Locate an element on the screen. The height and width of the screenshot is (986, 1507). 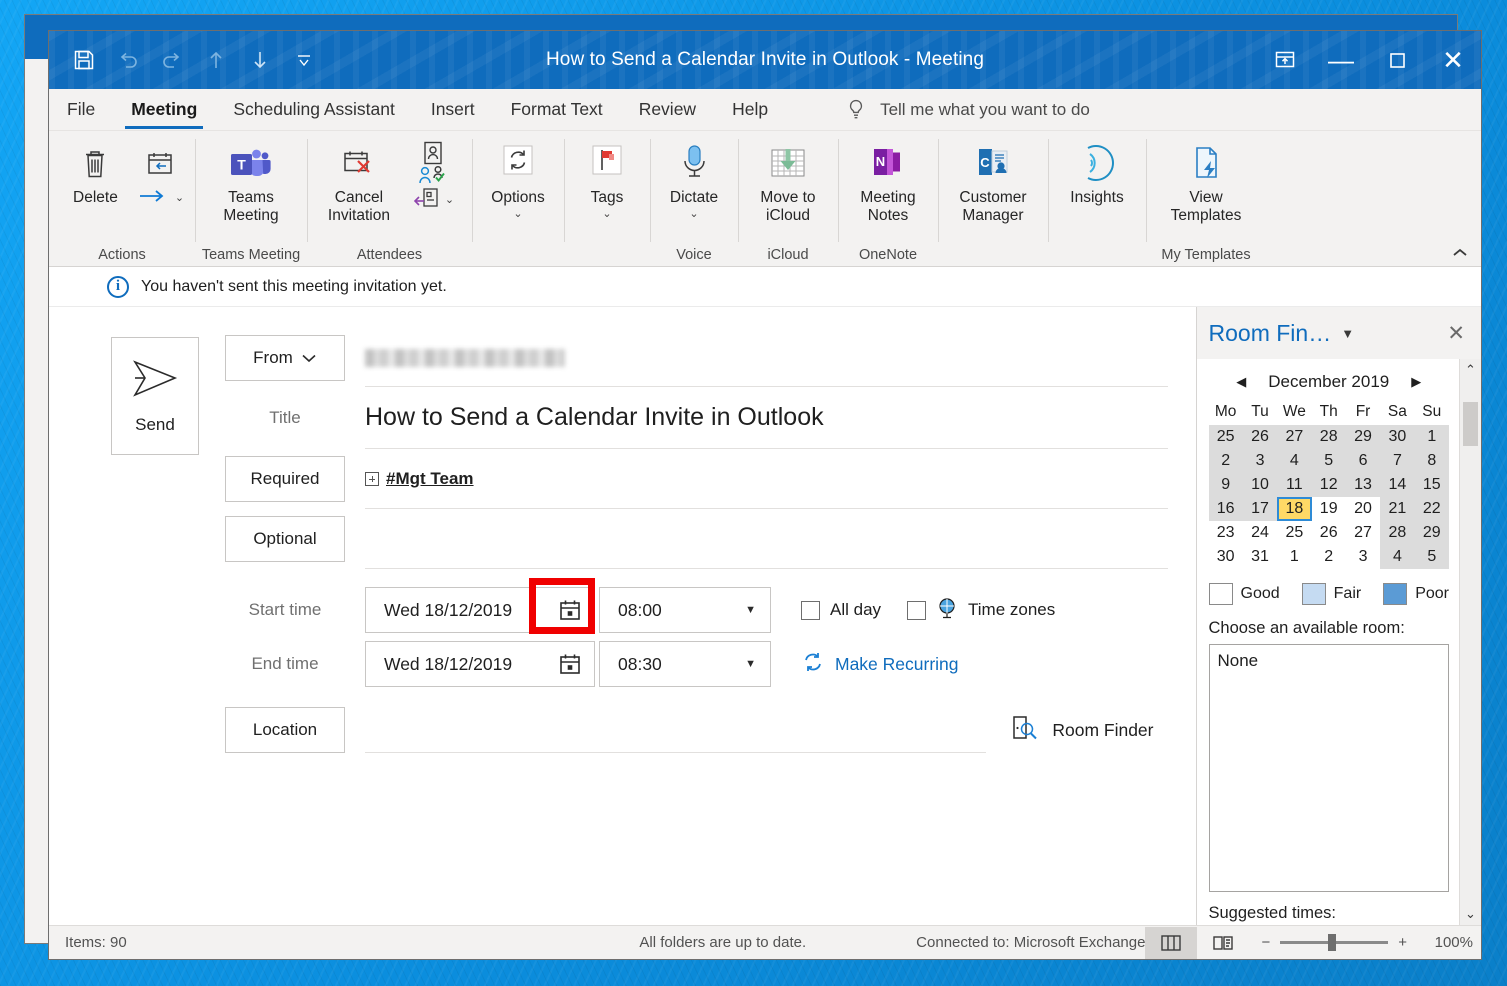
from-button: From is located at coordinates (285, 358).